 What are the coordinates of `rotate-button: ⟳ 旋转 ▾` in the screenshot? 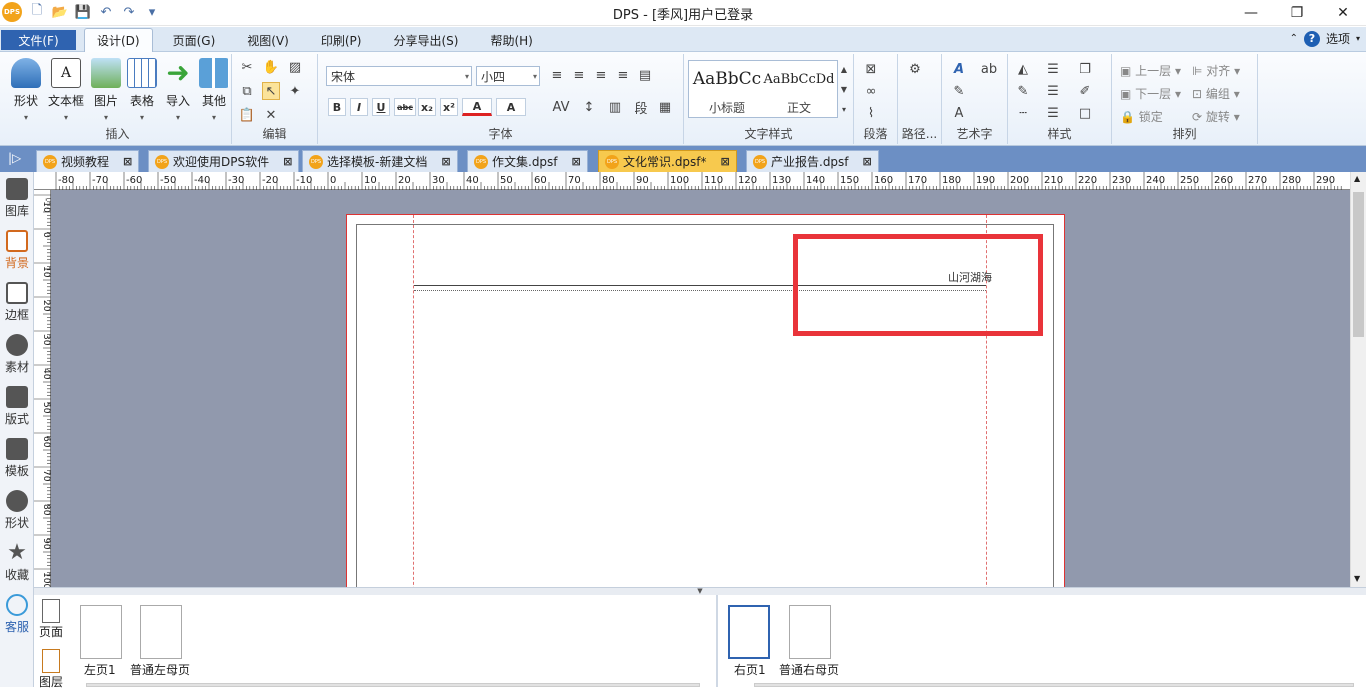 It's located at (1216, 116).